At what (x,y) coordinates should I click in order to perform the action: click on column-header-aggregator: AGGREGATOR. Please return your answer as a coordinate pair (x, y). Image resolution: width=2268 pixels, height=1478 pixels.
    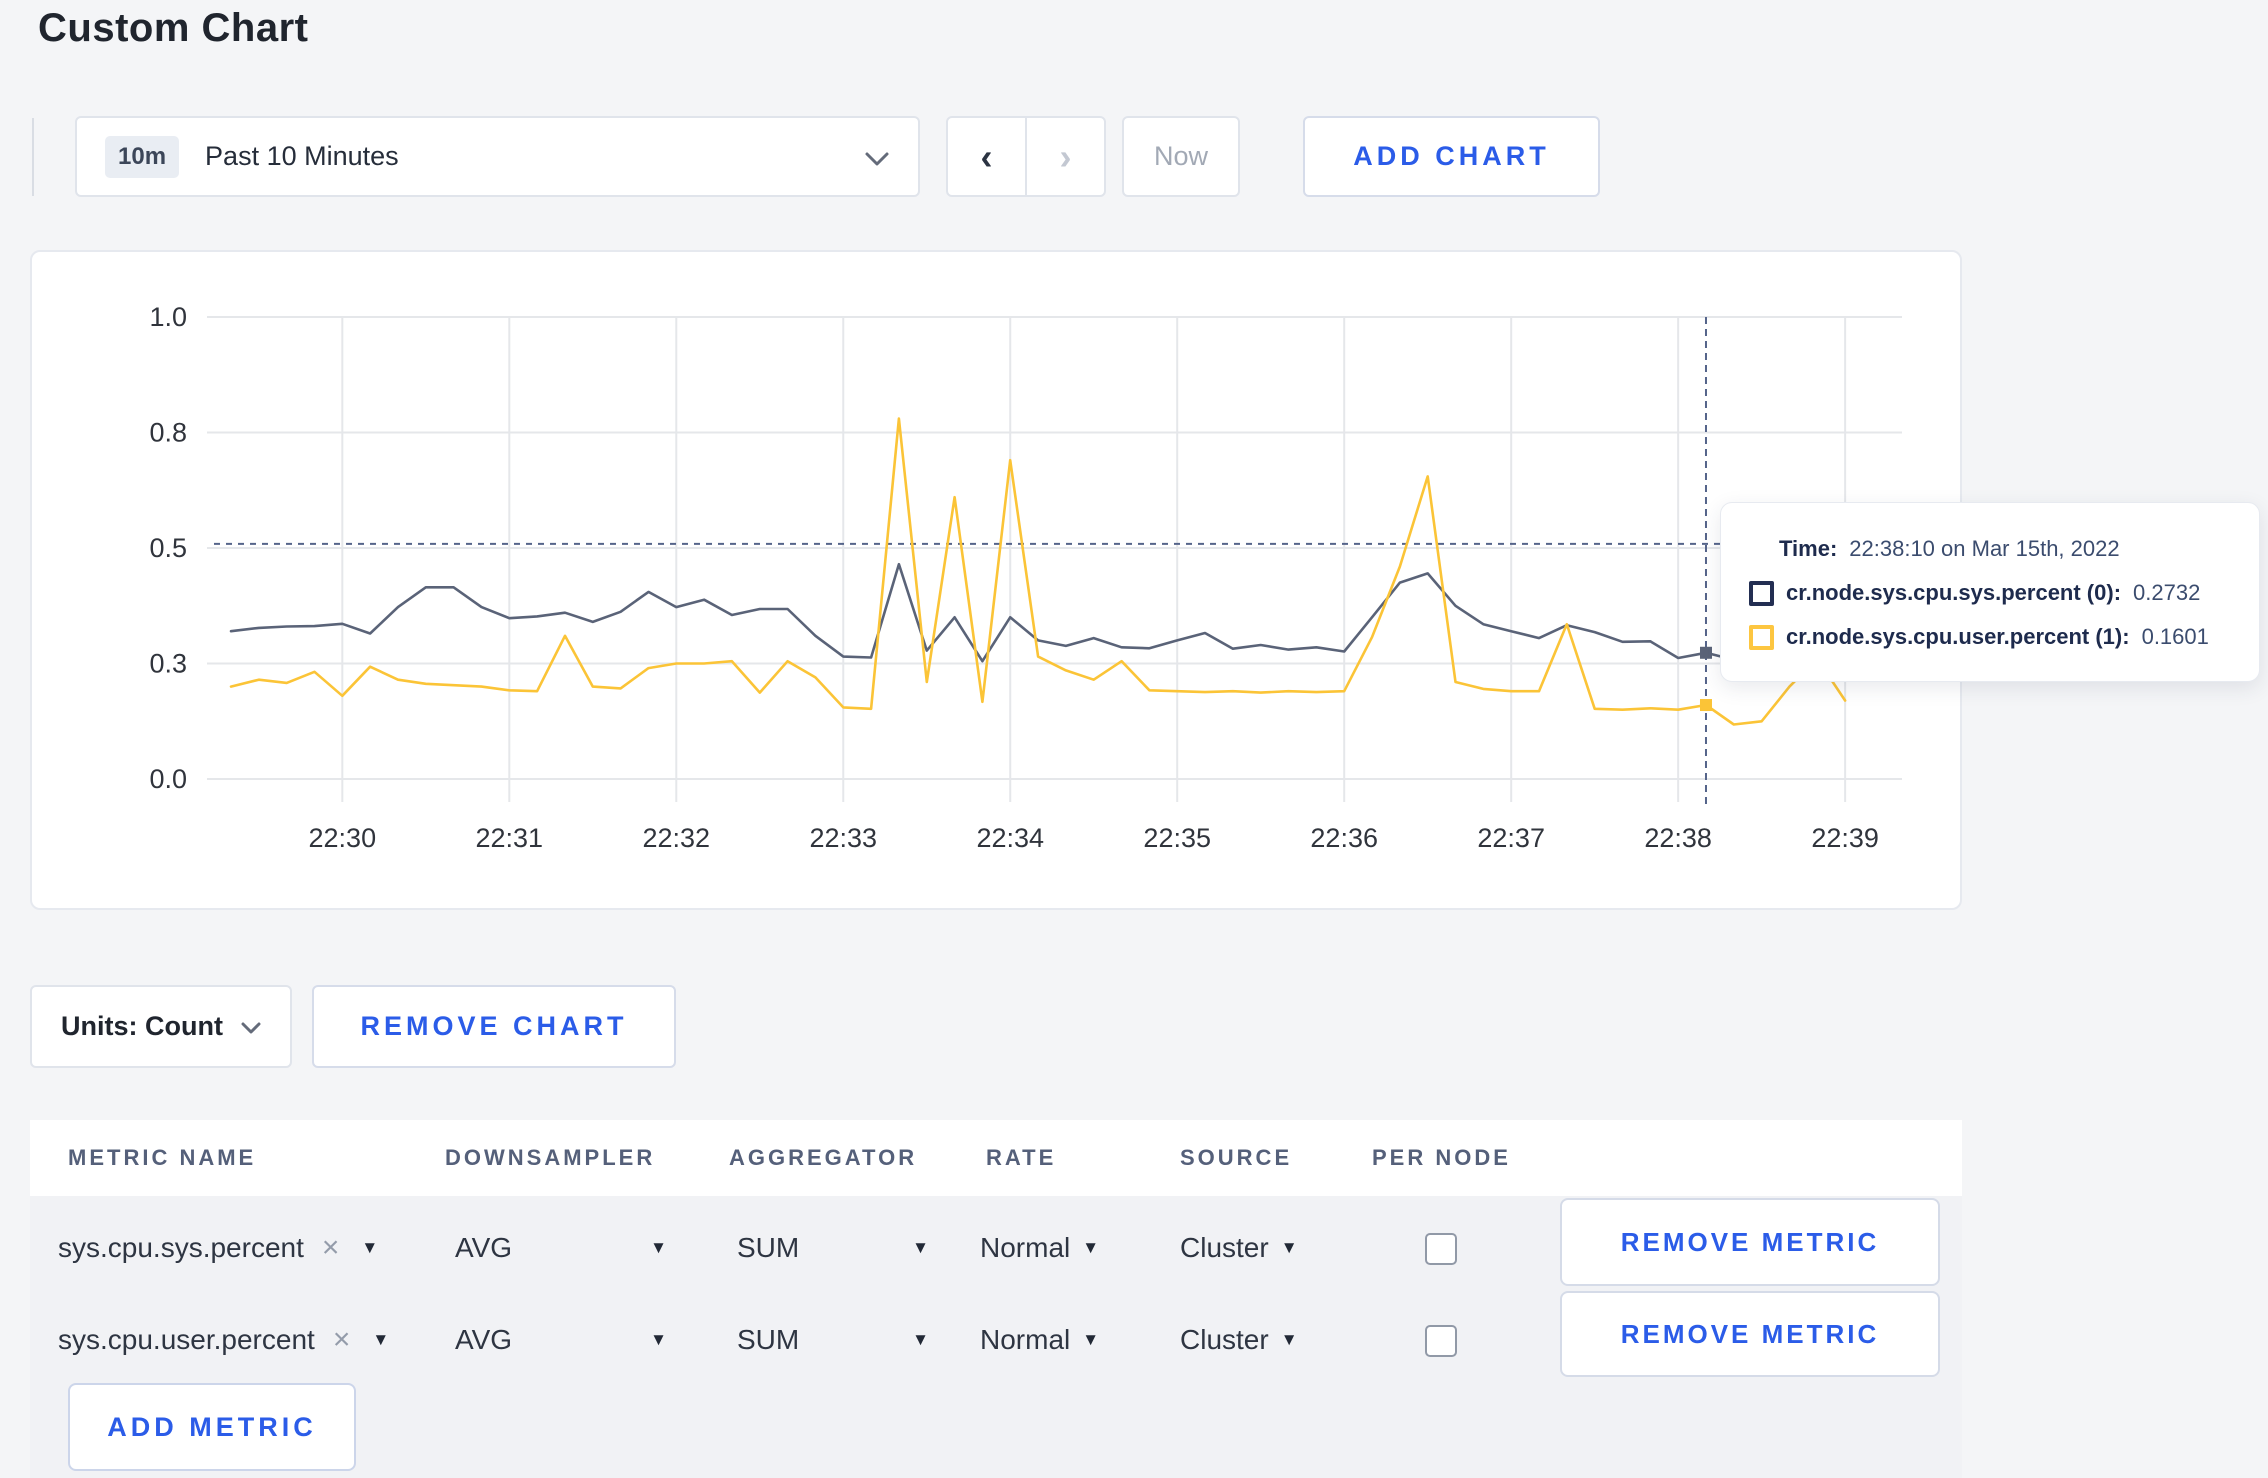
    Looking at the image, I should click on (823, 1157).